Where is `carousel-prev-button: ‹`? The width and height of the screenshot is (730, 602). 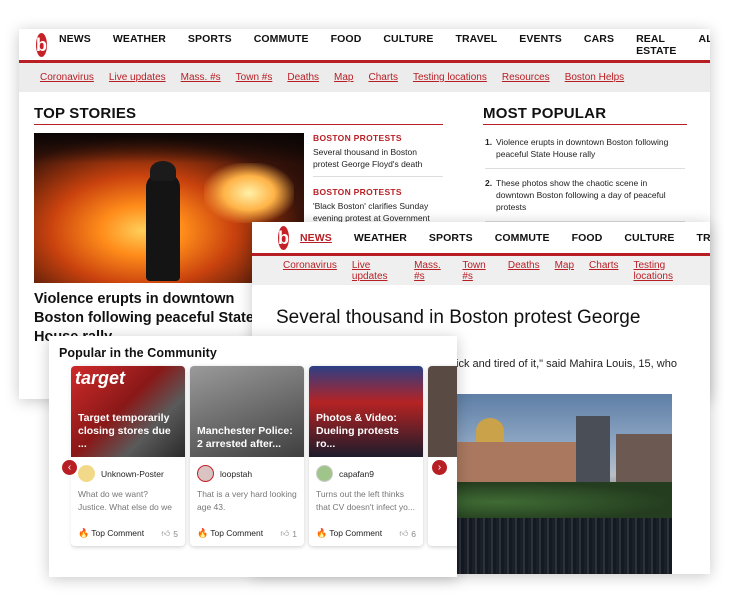
carousel-prev-button: ‹ is located at coordinates (69, 467).